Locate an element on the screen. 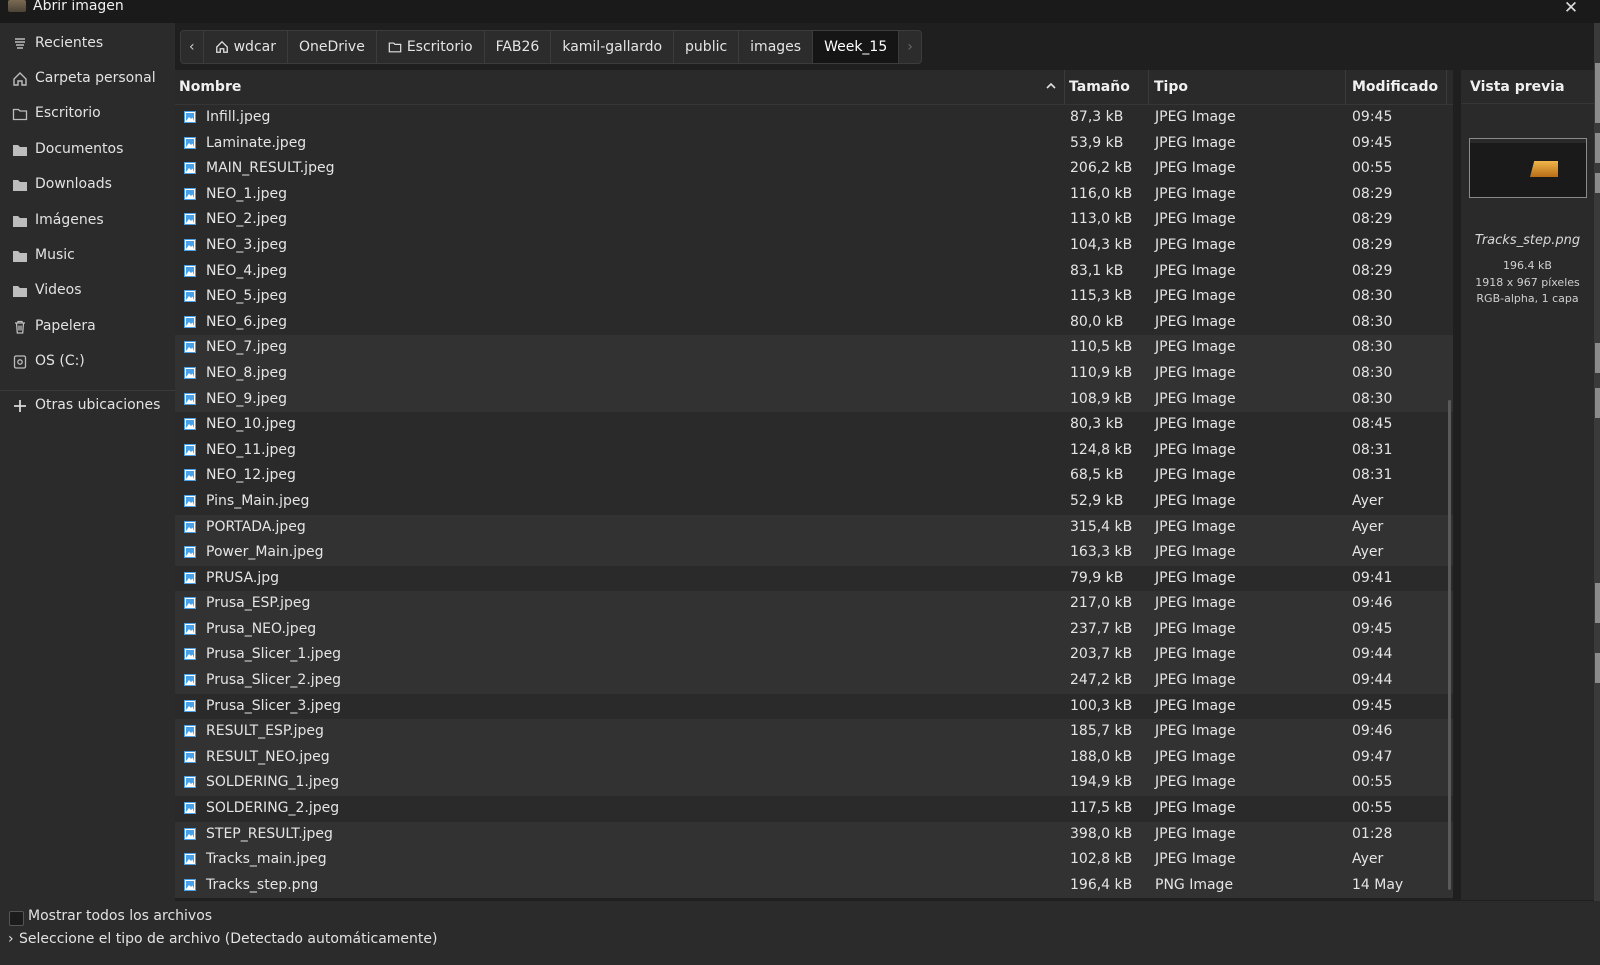  file-size: 80,0 kB is located at coordinates (1097, 321).